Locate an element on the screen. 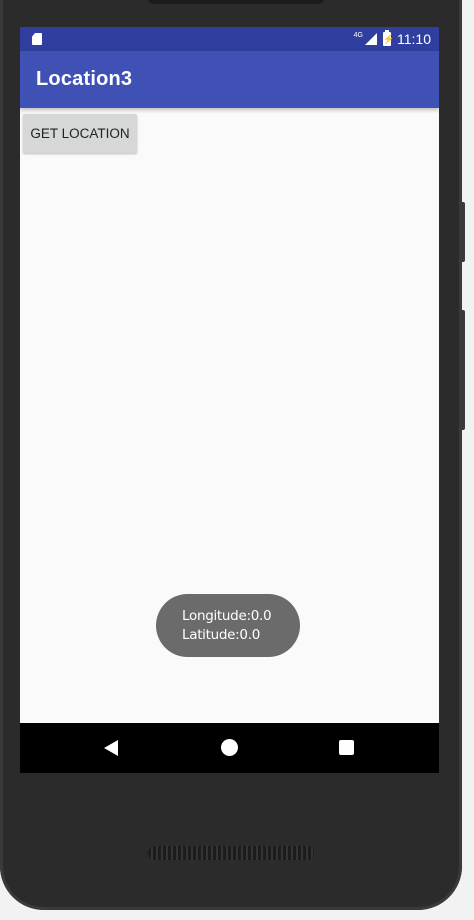 The height and width of the screenshot is (920, 474). get-location-button: GET LOCATION is located at coordinates (80, 133).